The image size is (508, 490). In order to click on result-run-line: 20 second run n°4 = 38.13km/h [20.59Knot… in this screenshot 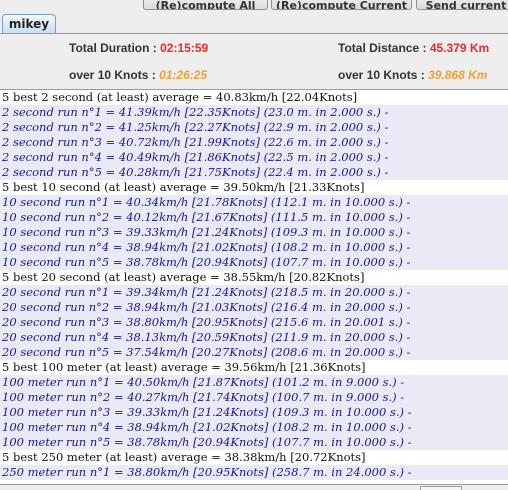, I will do `click(254, 337)`.